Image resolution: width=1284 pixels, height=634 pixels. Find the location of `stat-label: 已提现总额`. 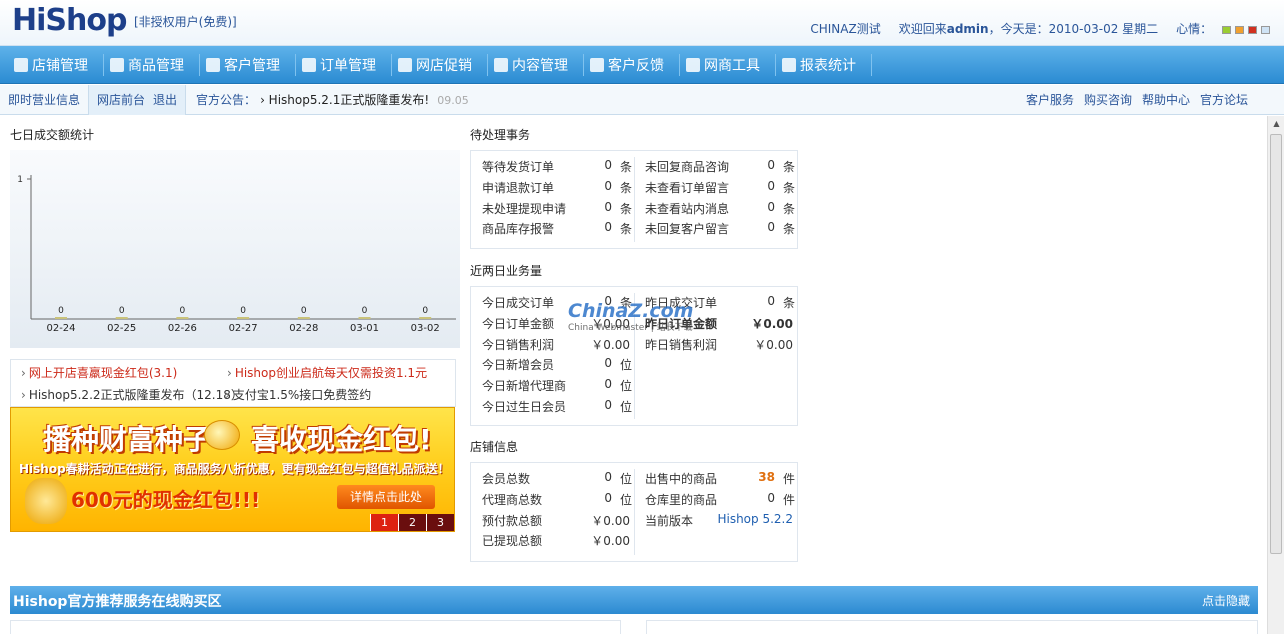

stat-label: 已提现总额 is located at coordinates (512, 541).